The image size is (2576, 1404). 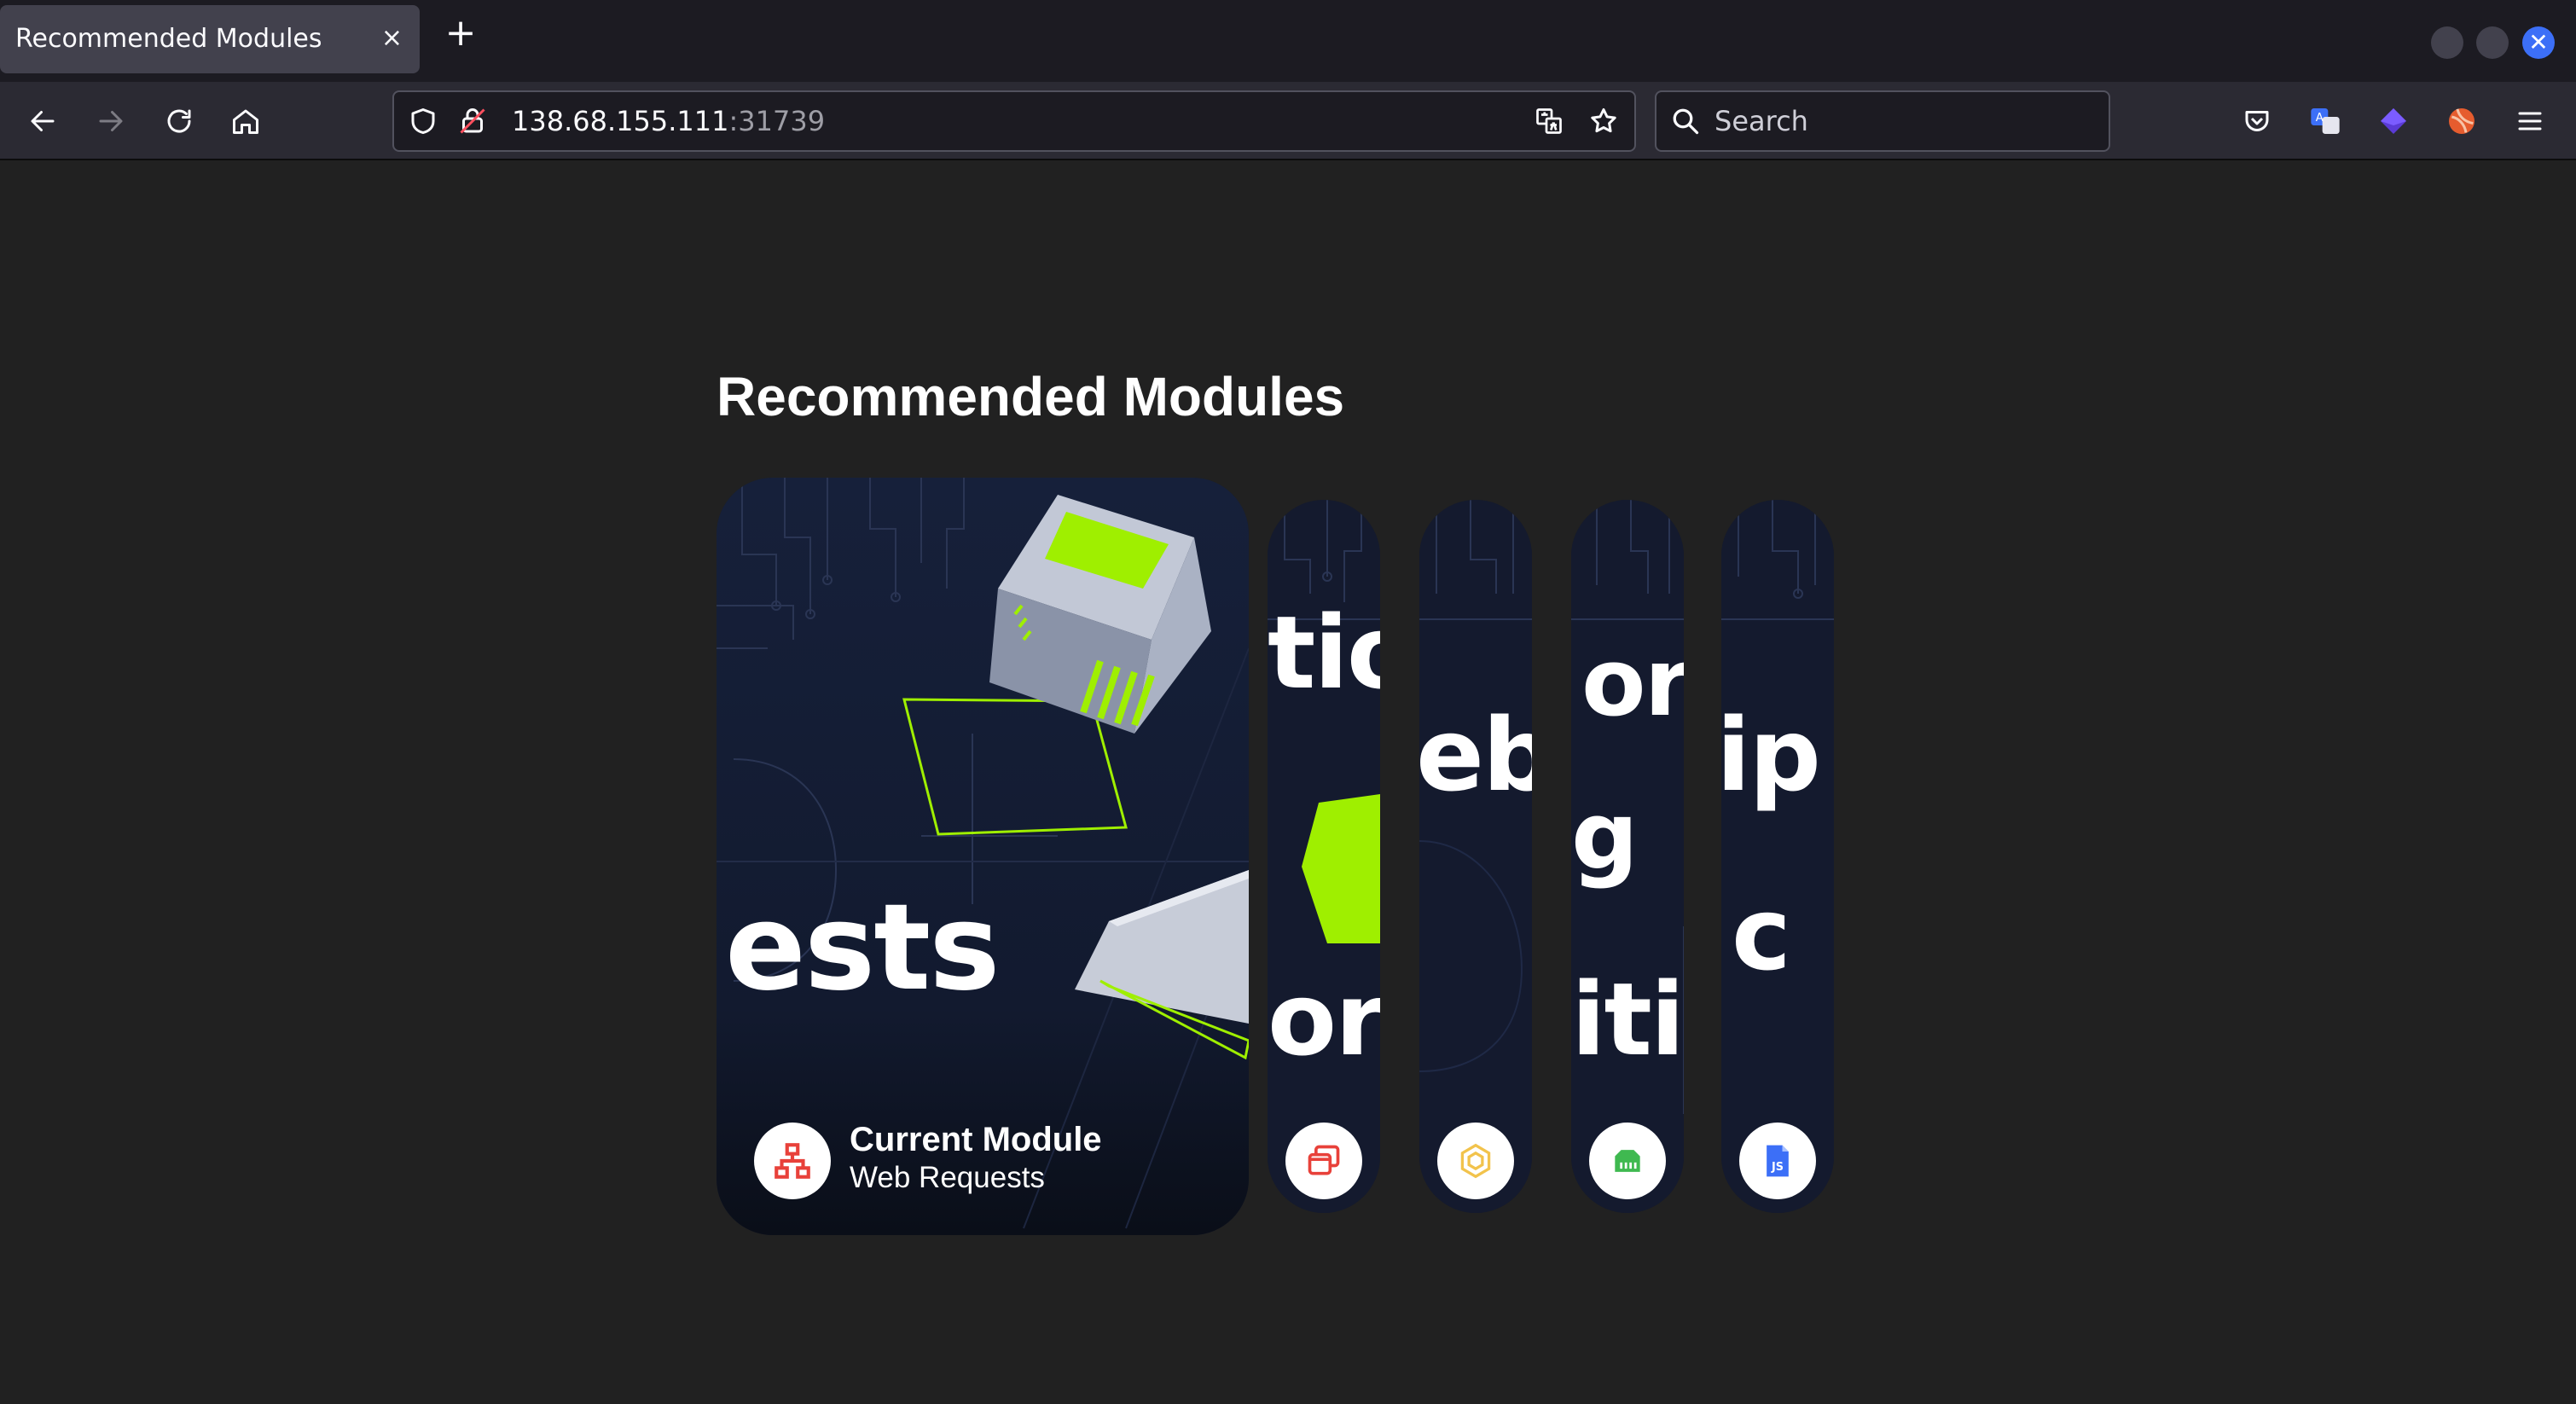 What do you see at coordinates (2538, 42) in the screenshot?
I see `close-window-button: ✕` at bounding box center [2538, 42].